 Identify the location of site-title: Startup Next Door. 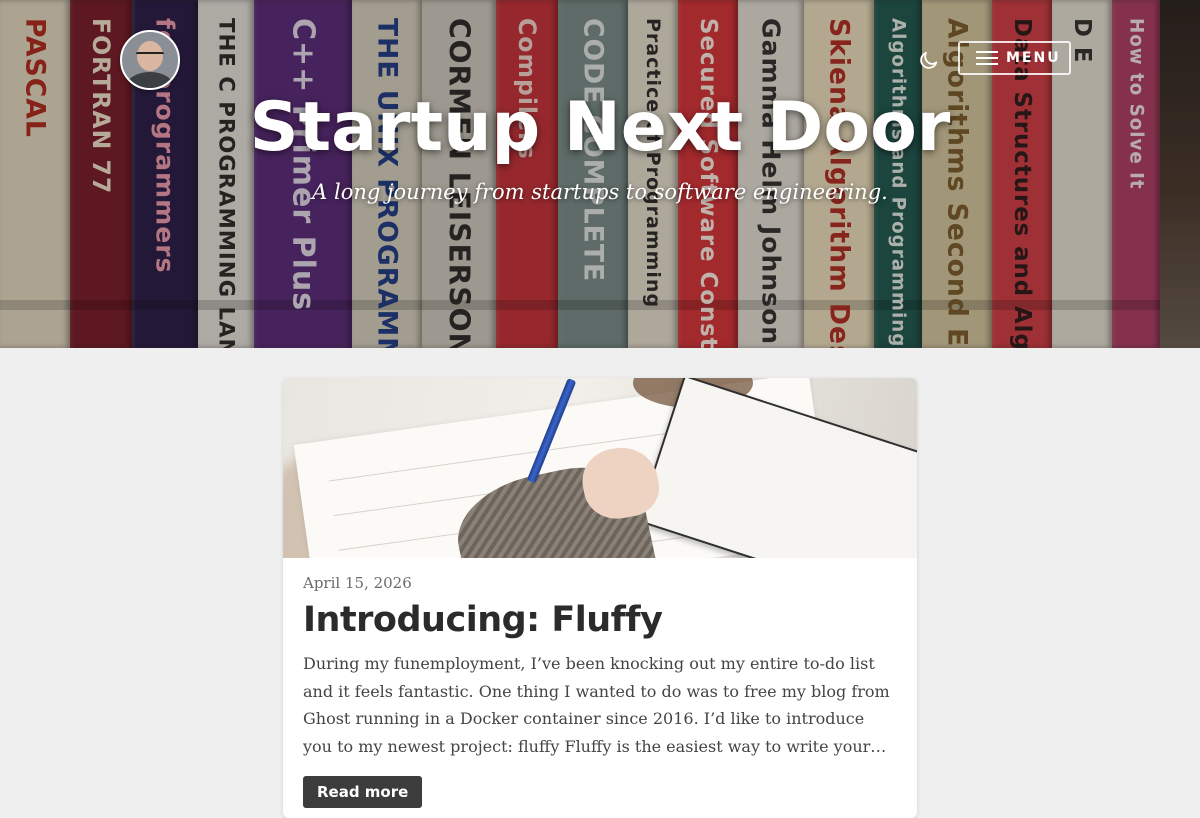
(600, 127).